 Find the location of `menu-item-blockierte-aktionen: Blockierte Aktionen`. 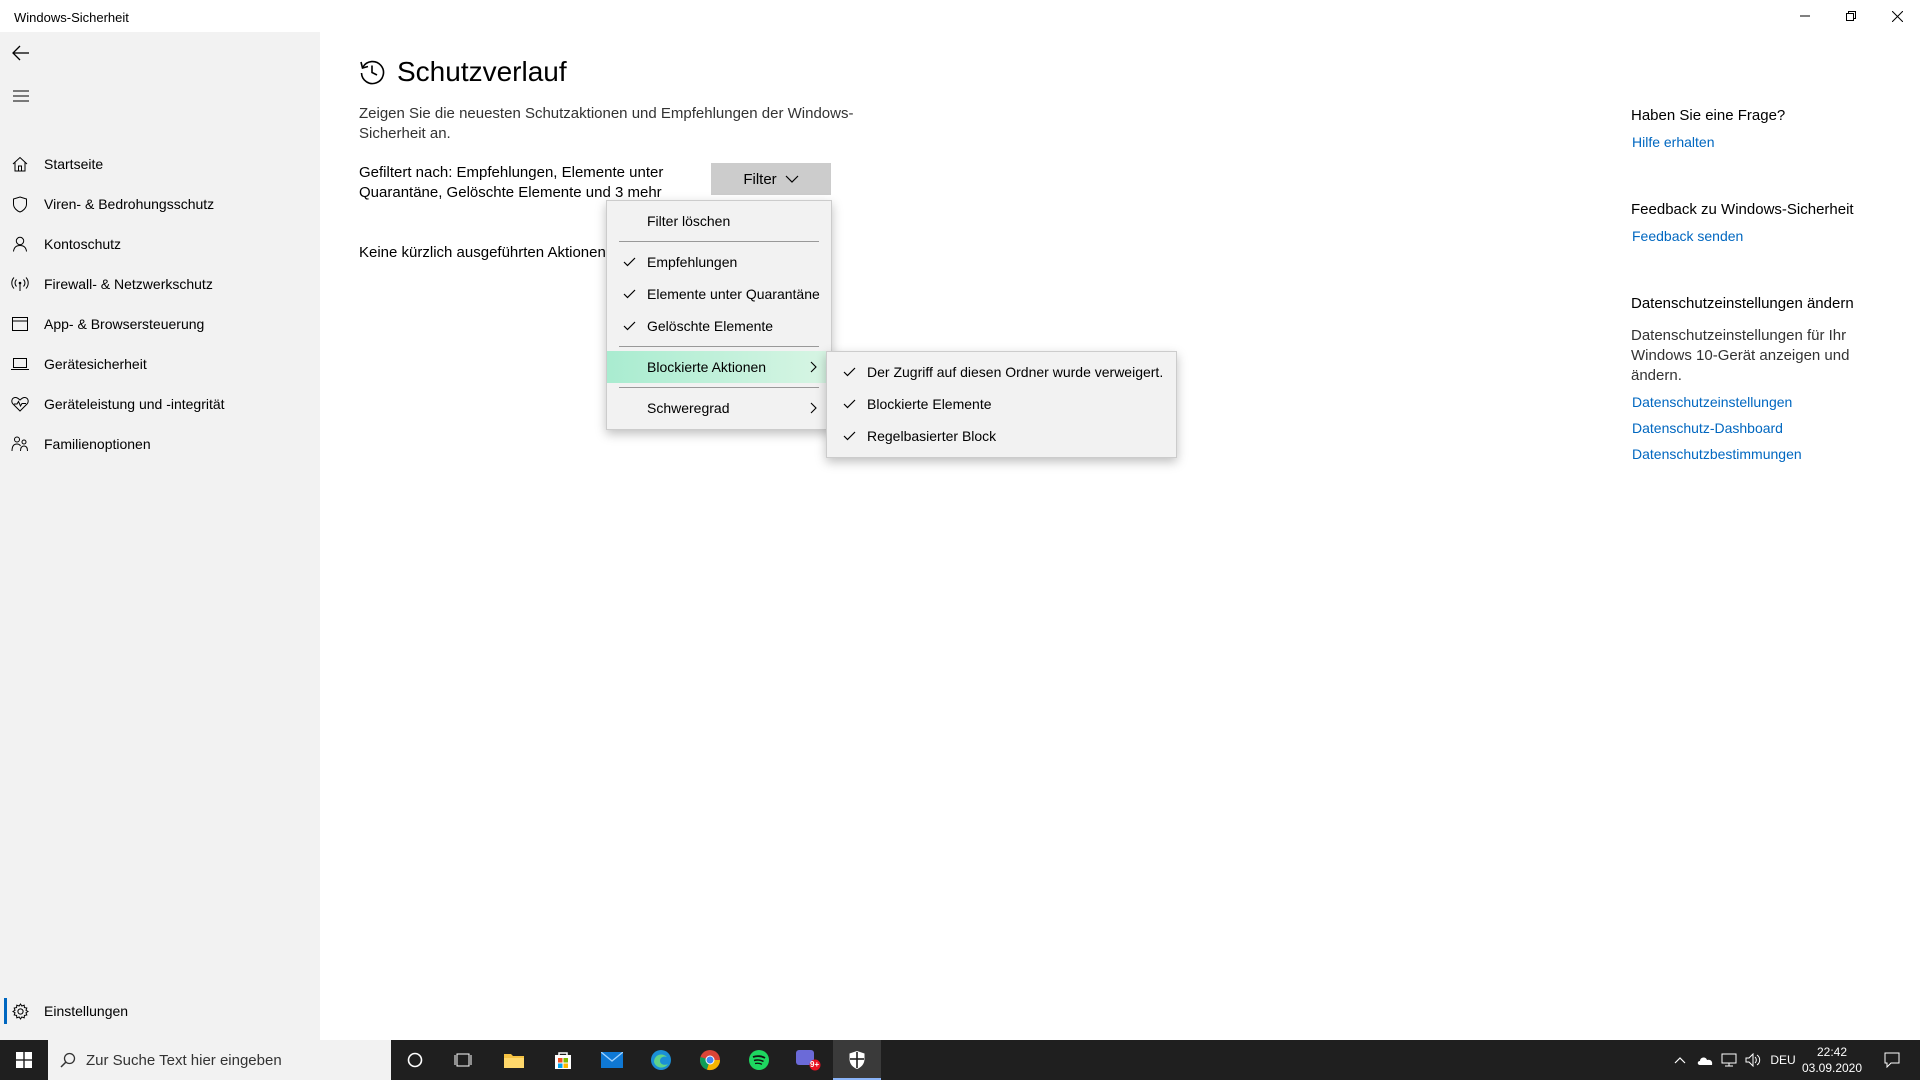

menu-item-blockierte-aktionen: Blockierte Aktionen is located at coordinates (719, 367).